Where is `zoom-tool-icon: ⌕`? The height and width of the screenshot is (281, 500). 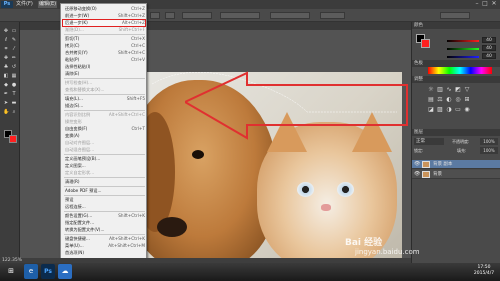
zoom-tool-icon: ⌕ is located at coordinates (14, 112).